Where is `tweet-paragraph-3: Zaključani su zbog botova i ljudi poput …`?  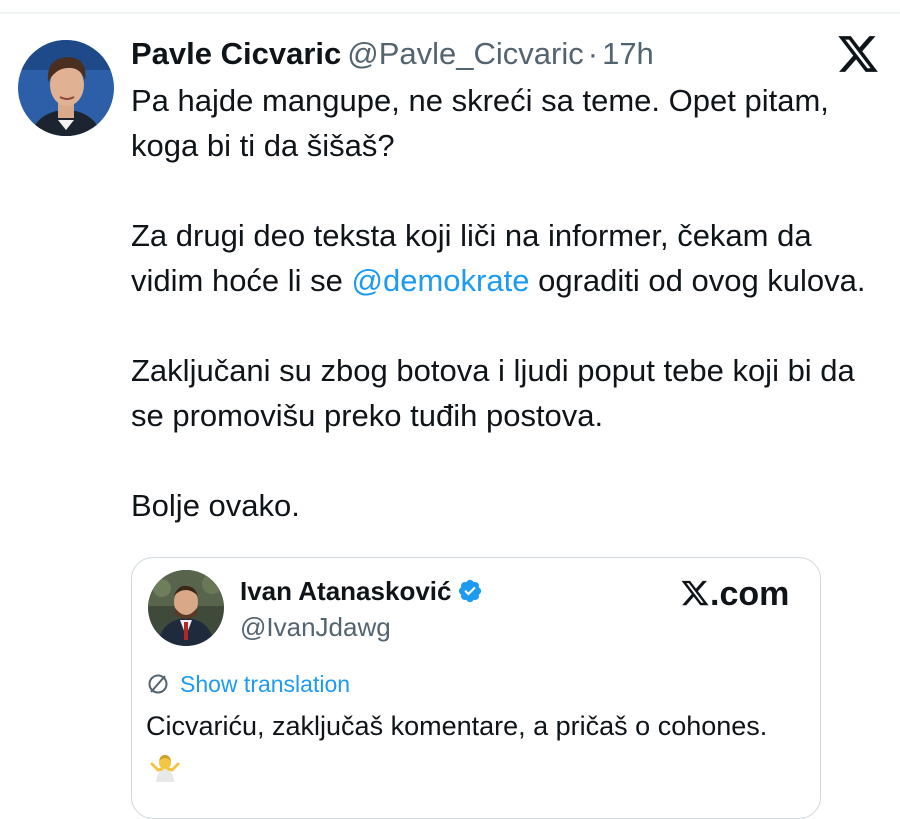 tweet-paragraph-3: Zaključani su zbog botova i ljudi poput … is located at coordinates (493, 393).